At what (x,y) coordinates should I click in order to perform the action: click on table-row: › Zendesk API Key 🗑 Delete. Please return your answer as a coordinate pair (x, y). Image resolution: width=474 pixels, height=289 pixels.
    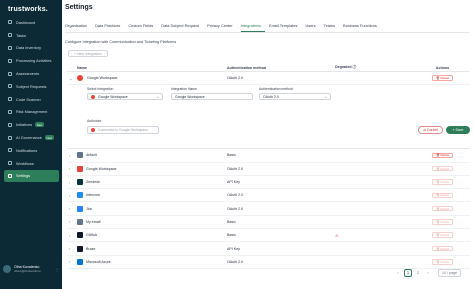
    Looking at the image, I should click on (268, 183).